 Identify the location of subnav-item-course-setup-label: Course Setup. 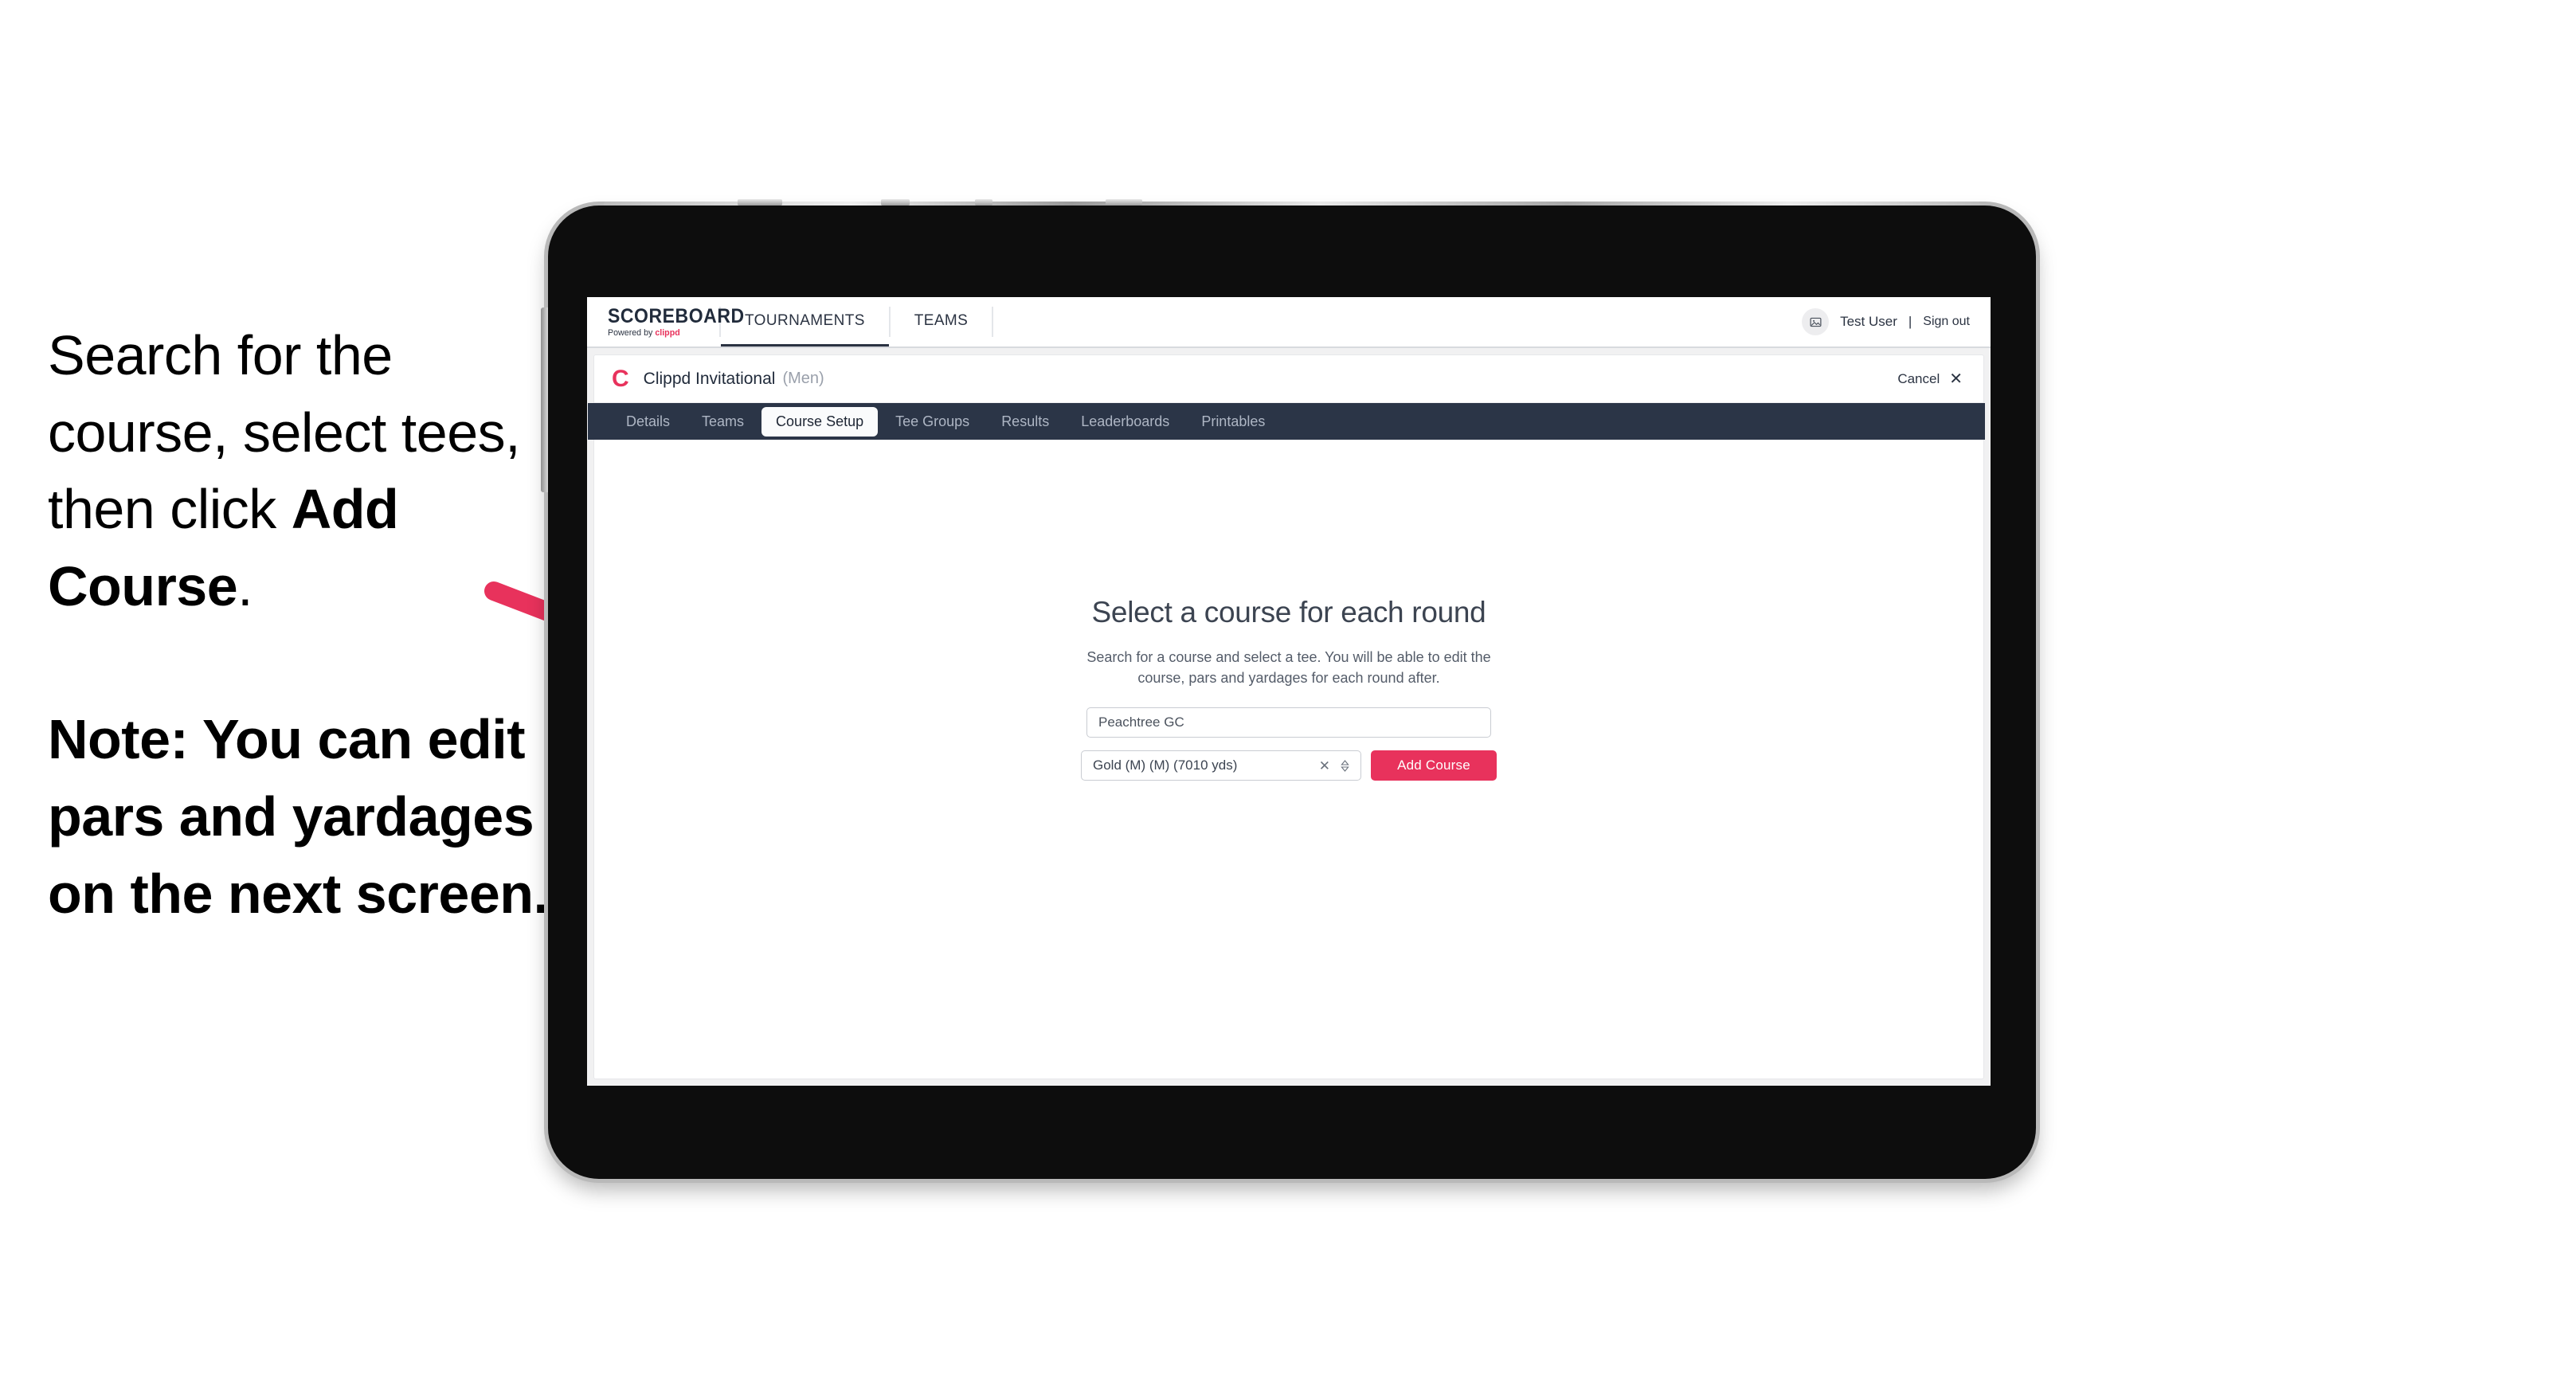
(820, 421).